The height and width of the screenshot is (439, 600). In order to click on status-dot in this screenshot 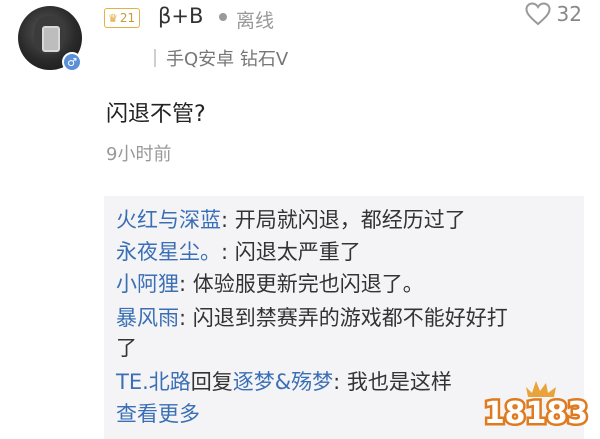, I will do `click(223, 17)`.